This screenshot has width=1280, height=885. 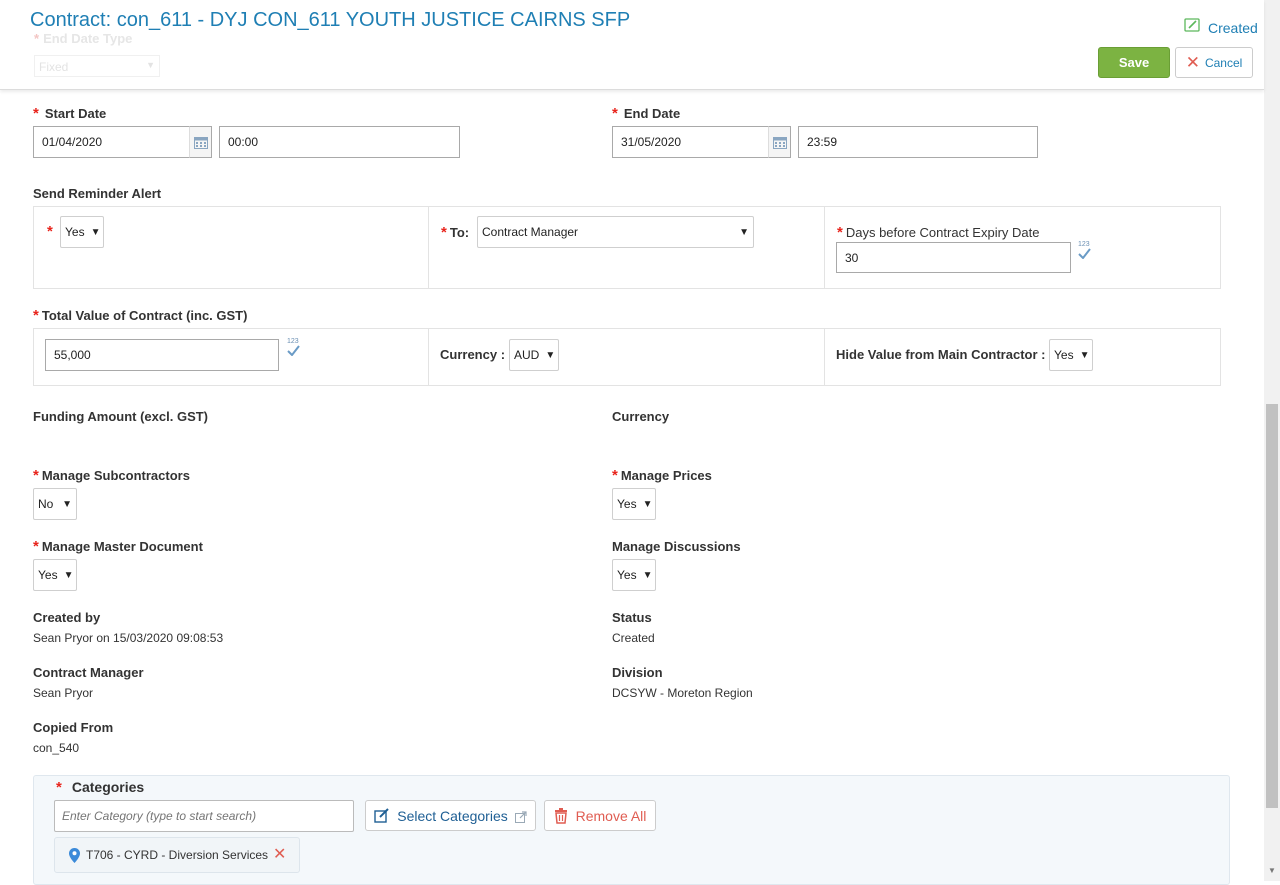 What do you see at coordinates (82, 232) in the screenshot?
I see `reminder-enabled-select: Yes ▼` at bounding box center [82, 232].